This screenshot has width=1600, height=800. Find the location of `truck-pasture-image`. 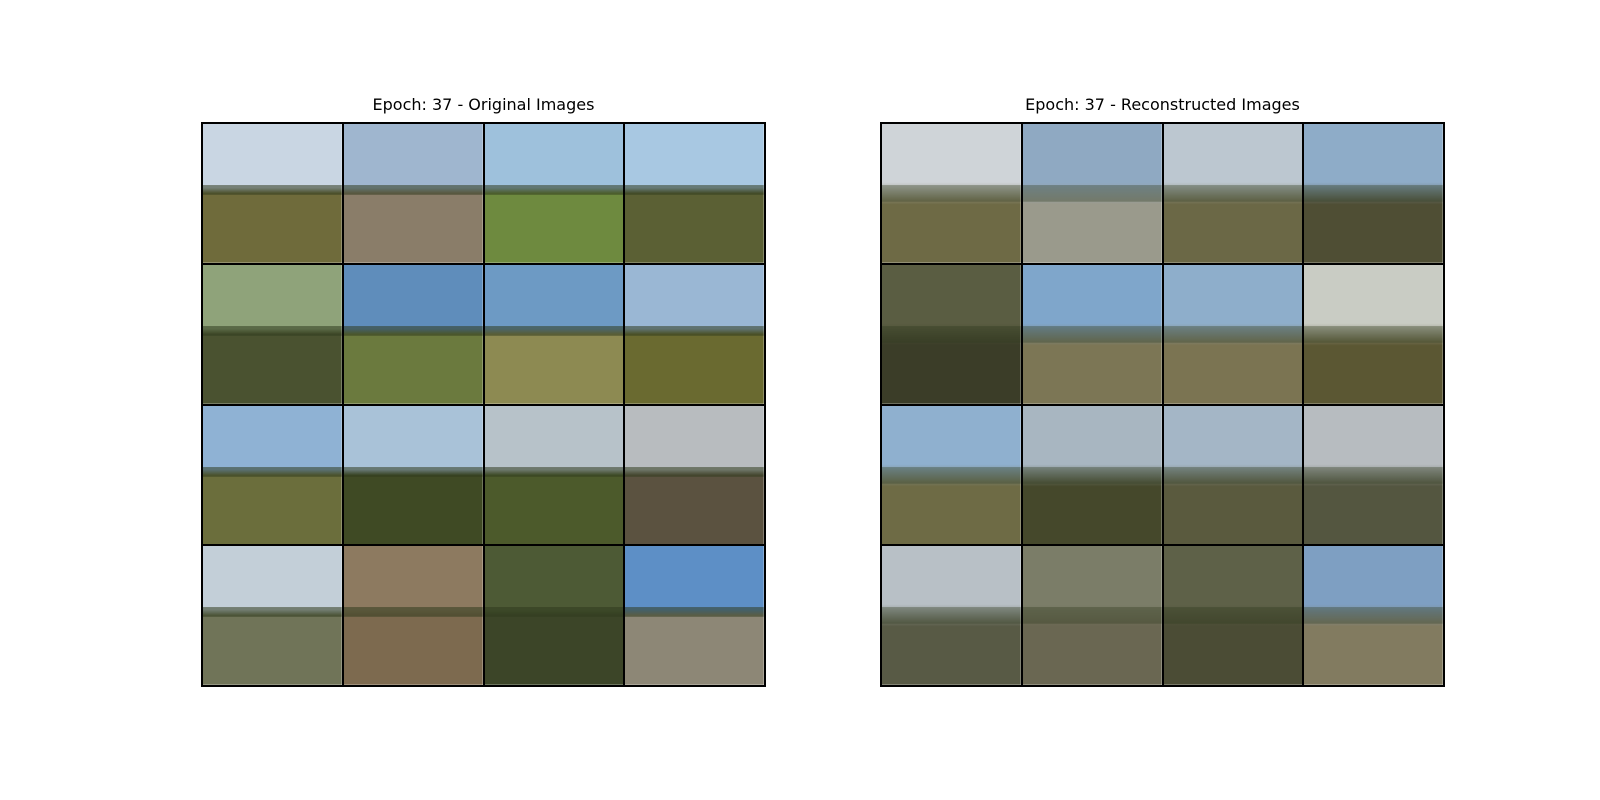

truck-pasture-image is located at coordinates (272, 615).